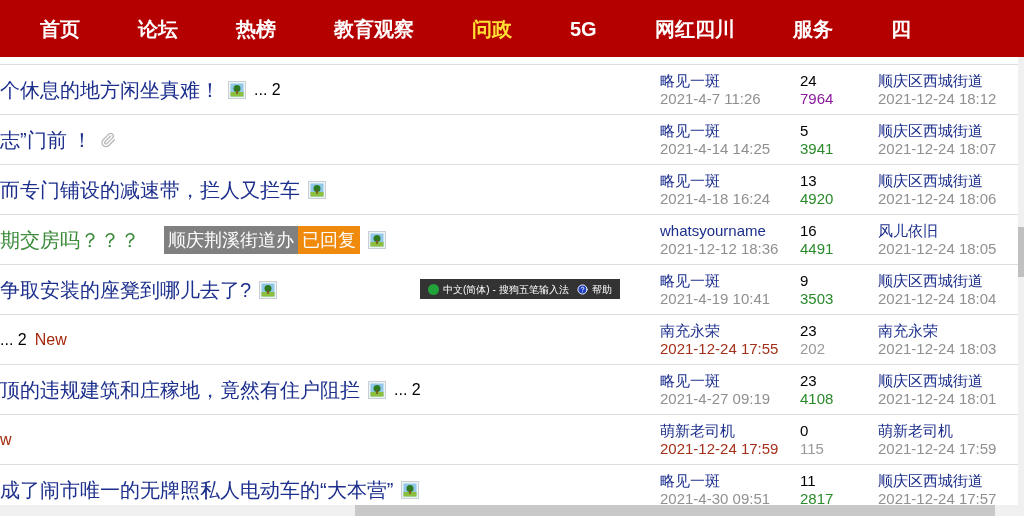 Image resolution: width=1024 pixels, height=516 pixels. Describe the element at coordinates (937, 298) in the screenshot. I see `last-post-time: 2021-12-24 18:04` at that location.